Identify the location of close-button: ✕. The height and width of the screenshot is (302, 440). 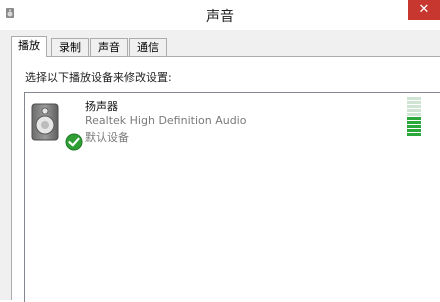
(424, 10).